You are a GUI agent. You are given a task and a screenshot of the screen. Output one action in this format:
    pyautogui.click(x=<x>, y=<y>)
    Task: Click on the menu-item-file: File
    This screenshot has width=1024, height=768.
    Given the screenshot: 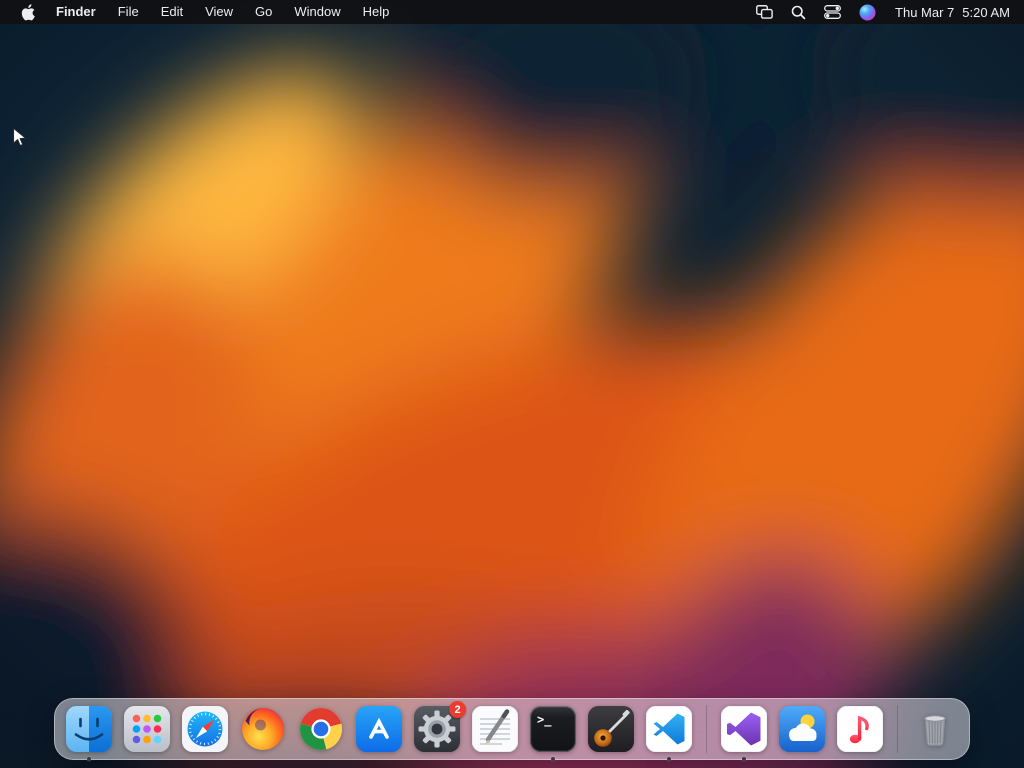 What is the action you would take?
    pyautogui.click(x=128, y=12)
    